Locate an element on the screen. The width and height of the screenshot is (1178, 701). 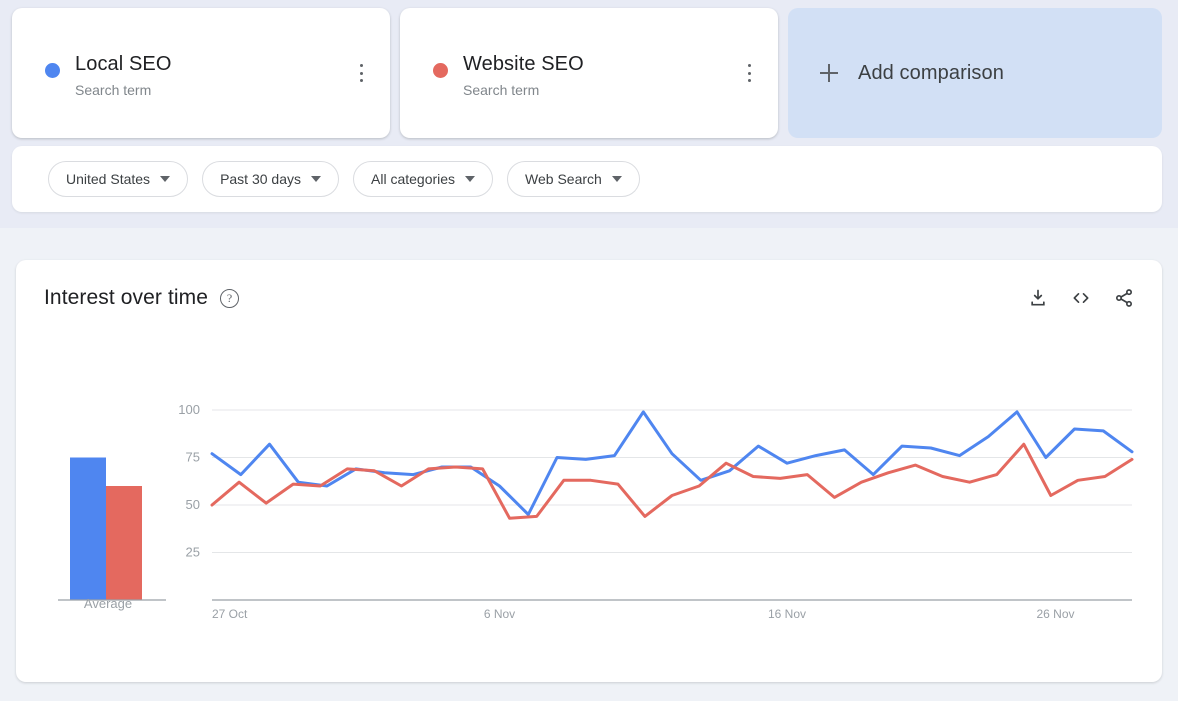
y-axis-tick: 75 is located at coordinates (193, 457).